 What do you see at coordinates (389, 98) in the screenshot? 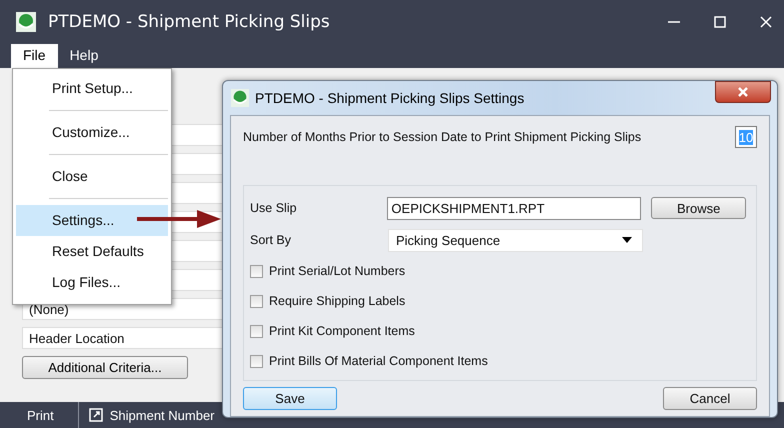
I see `dialog-title: PTDEMO - Shipment Picking Slips Settings` at bounding box center [389, 98].